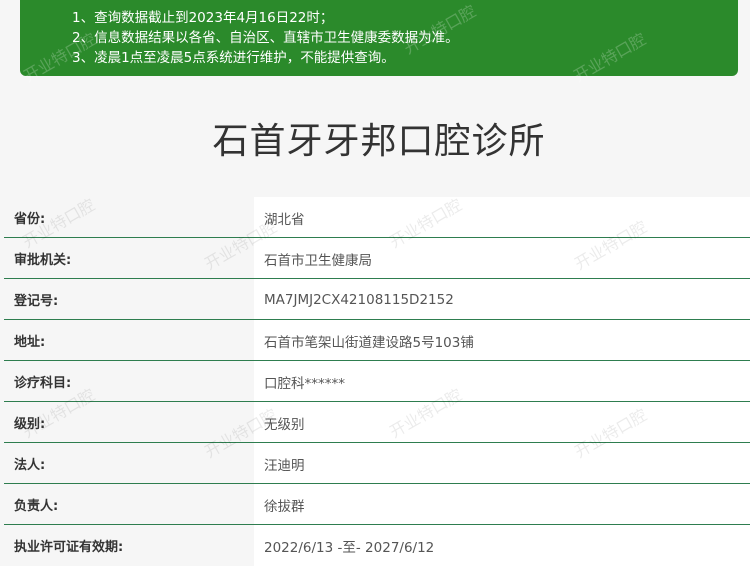 The height and width of the screenshot is (566, 750). I want to click on row-label: 审批机关:, so click(127, 258).